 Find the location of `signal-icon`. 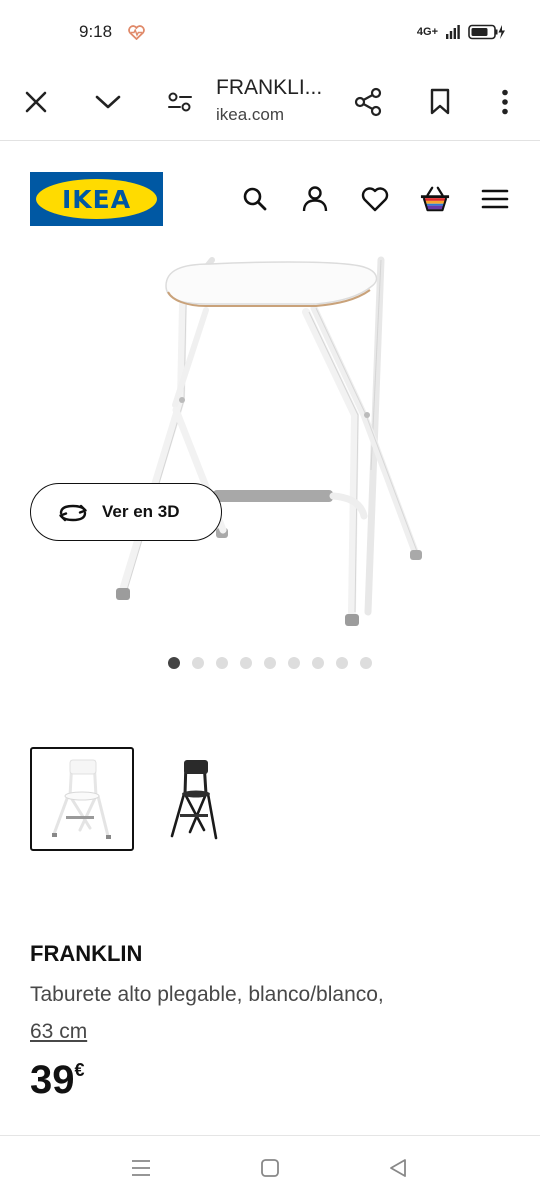

signal-icon is located at coordinates (453, 32).